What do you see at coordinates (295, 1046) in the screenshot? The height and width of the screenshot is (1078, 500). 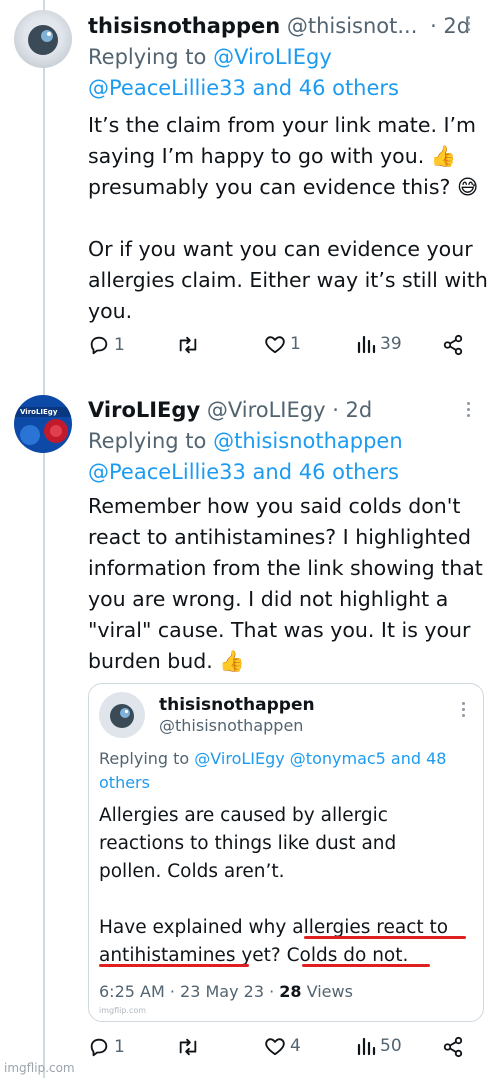 I see `like-count: 4` at bounding box center [295, 1046].